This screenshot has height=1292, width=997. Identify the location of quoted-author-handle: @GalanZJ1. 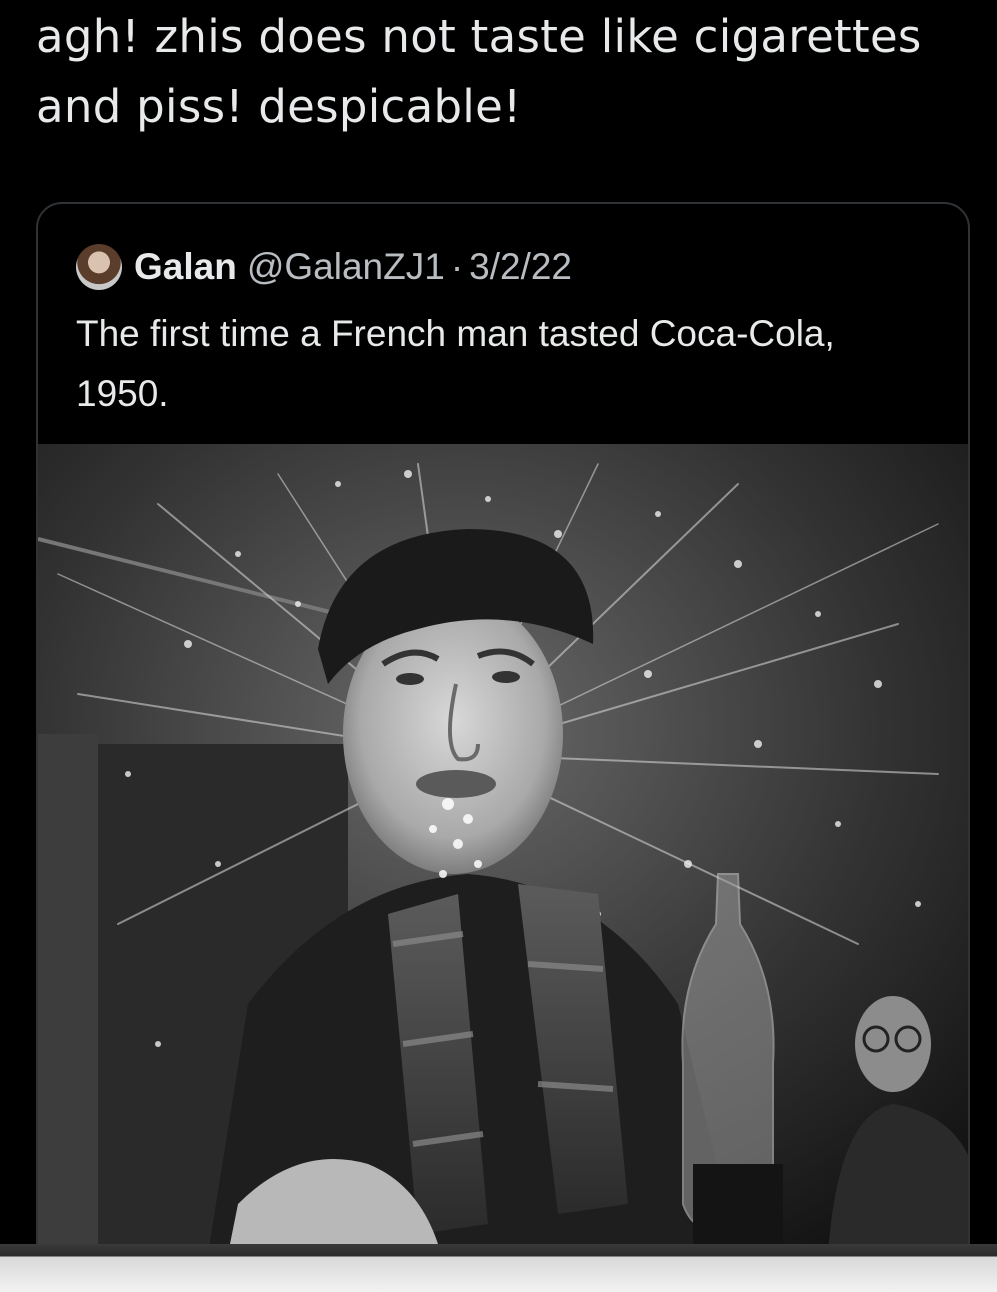
(346, 267).